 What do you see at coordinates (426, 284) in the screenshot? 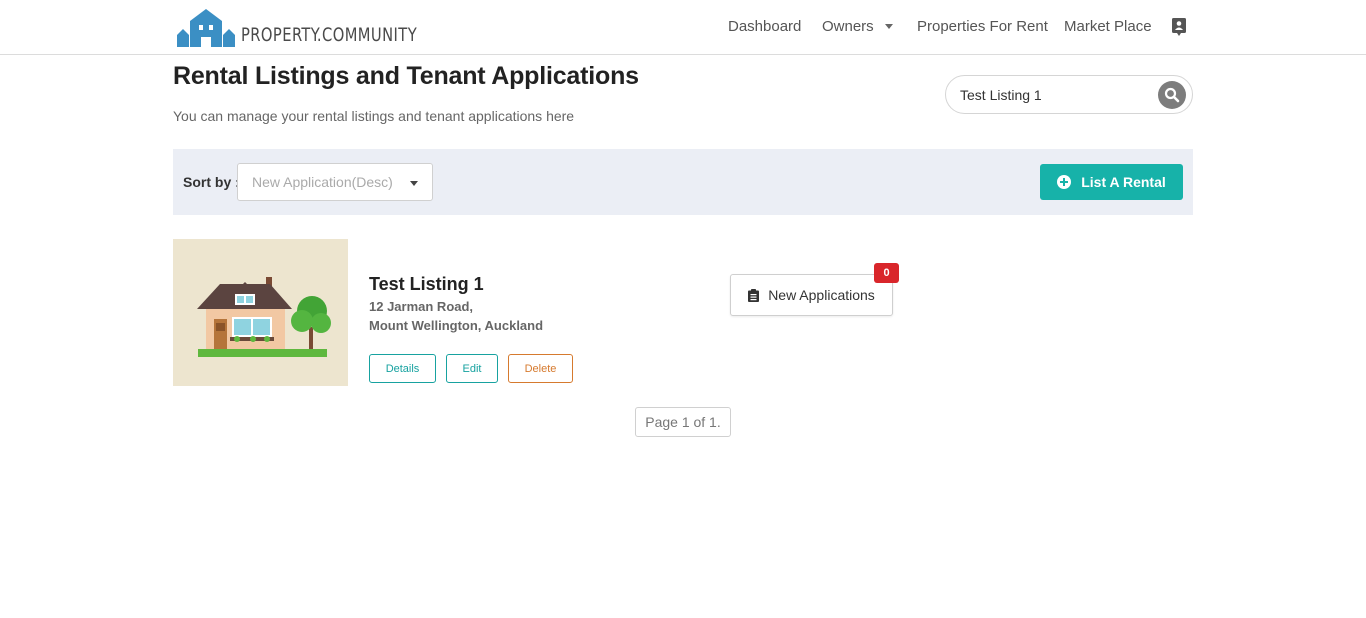
I see `listing-title: Test Listing 1` at bounding box center [426, 284].